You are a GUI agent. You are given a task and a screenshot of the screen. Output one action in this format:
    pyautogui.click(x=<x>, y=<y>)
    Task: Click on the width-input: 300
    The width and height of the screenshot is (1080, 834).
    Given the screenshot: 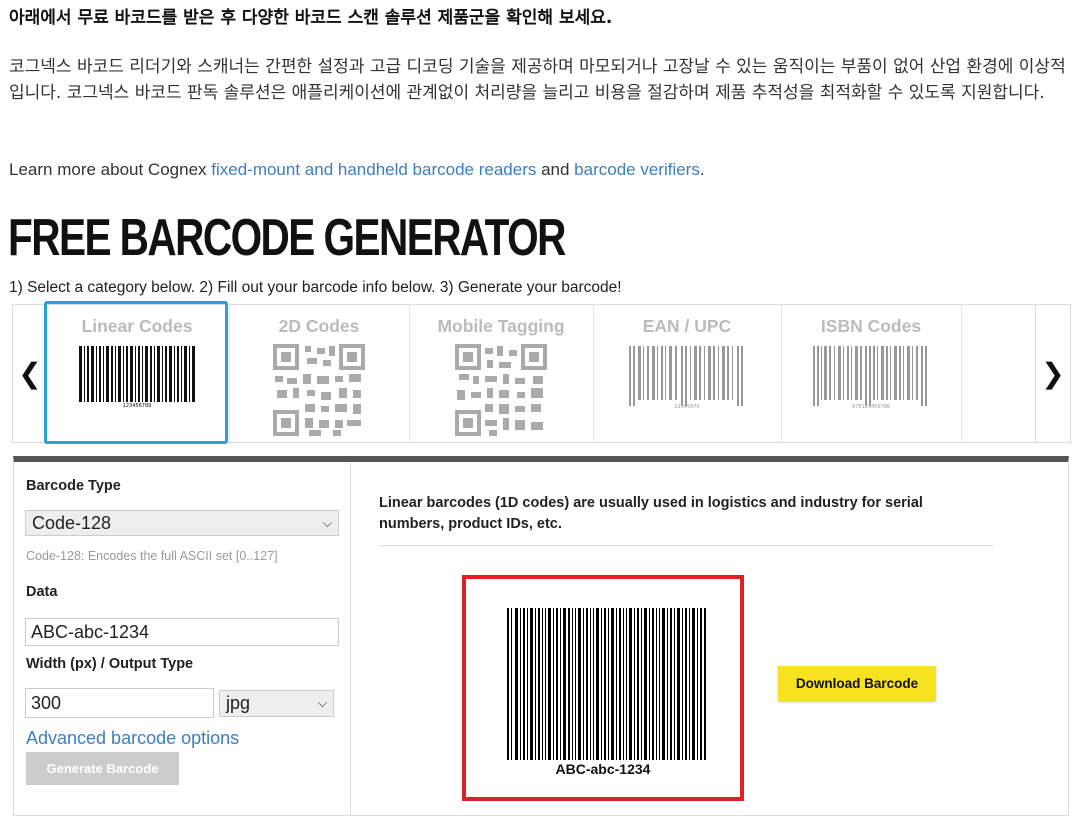 What is the action you would take?
    pyautogui.click(x=119, y=703)
    